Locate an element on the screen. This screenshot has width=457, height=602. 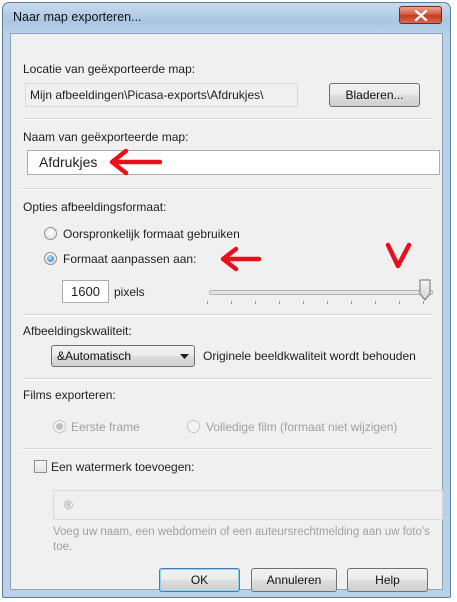
folder-name-label: Naam van geëxporteerde map: is located at coordinates (106, 137).